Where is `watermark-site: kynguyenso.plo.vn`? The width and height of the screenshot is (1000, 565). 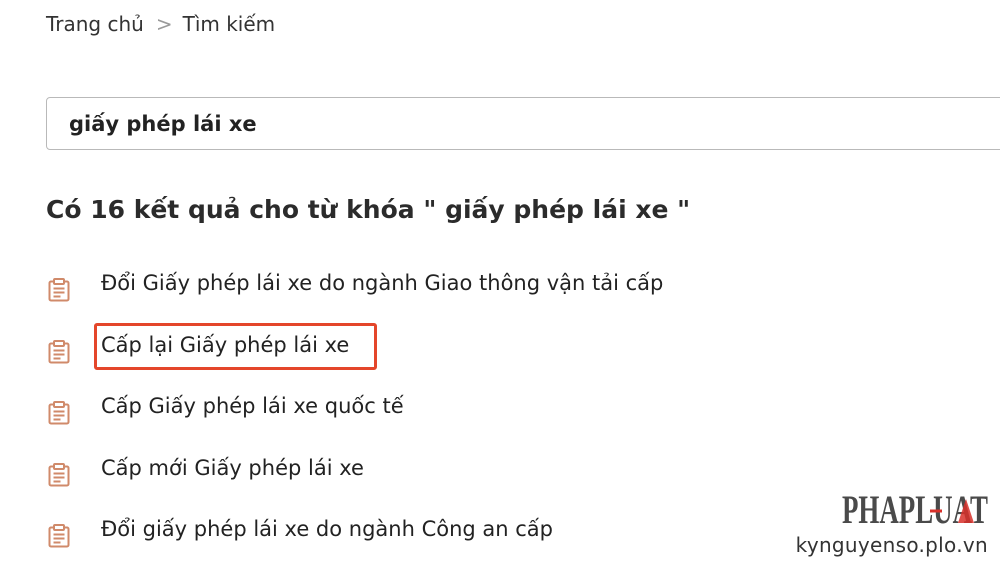
watermark-site: kynguyenso.plo.vn is located at coordinates (891, 545).